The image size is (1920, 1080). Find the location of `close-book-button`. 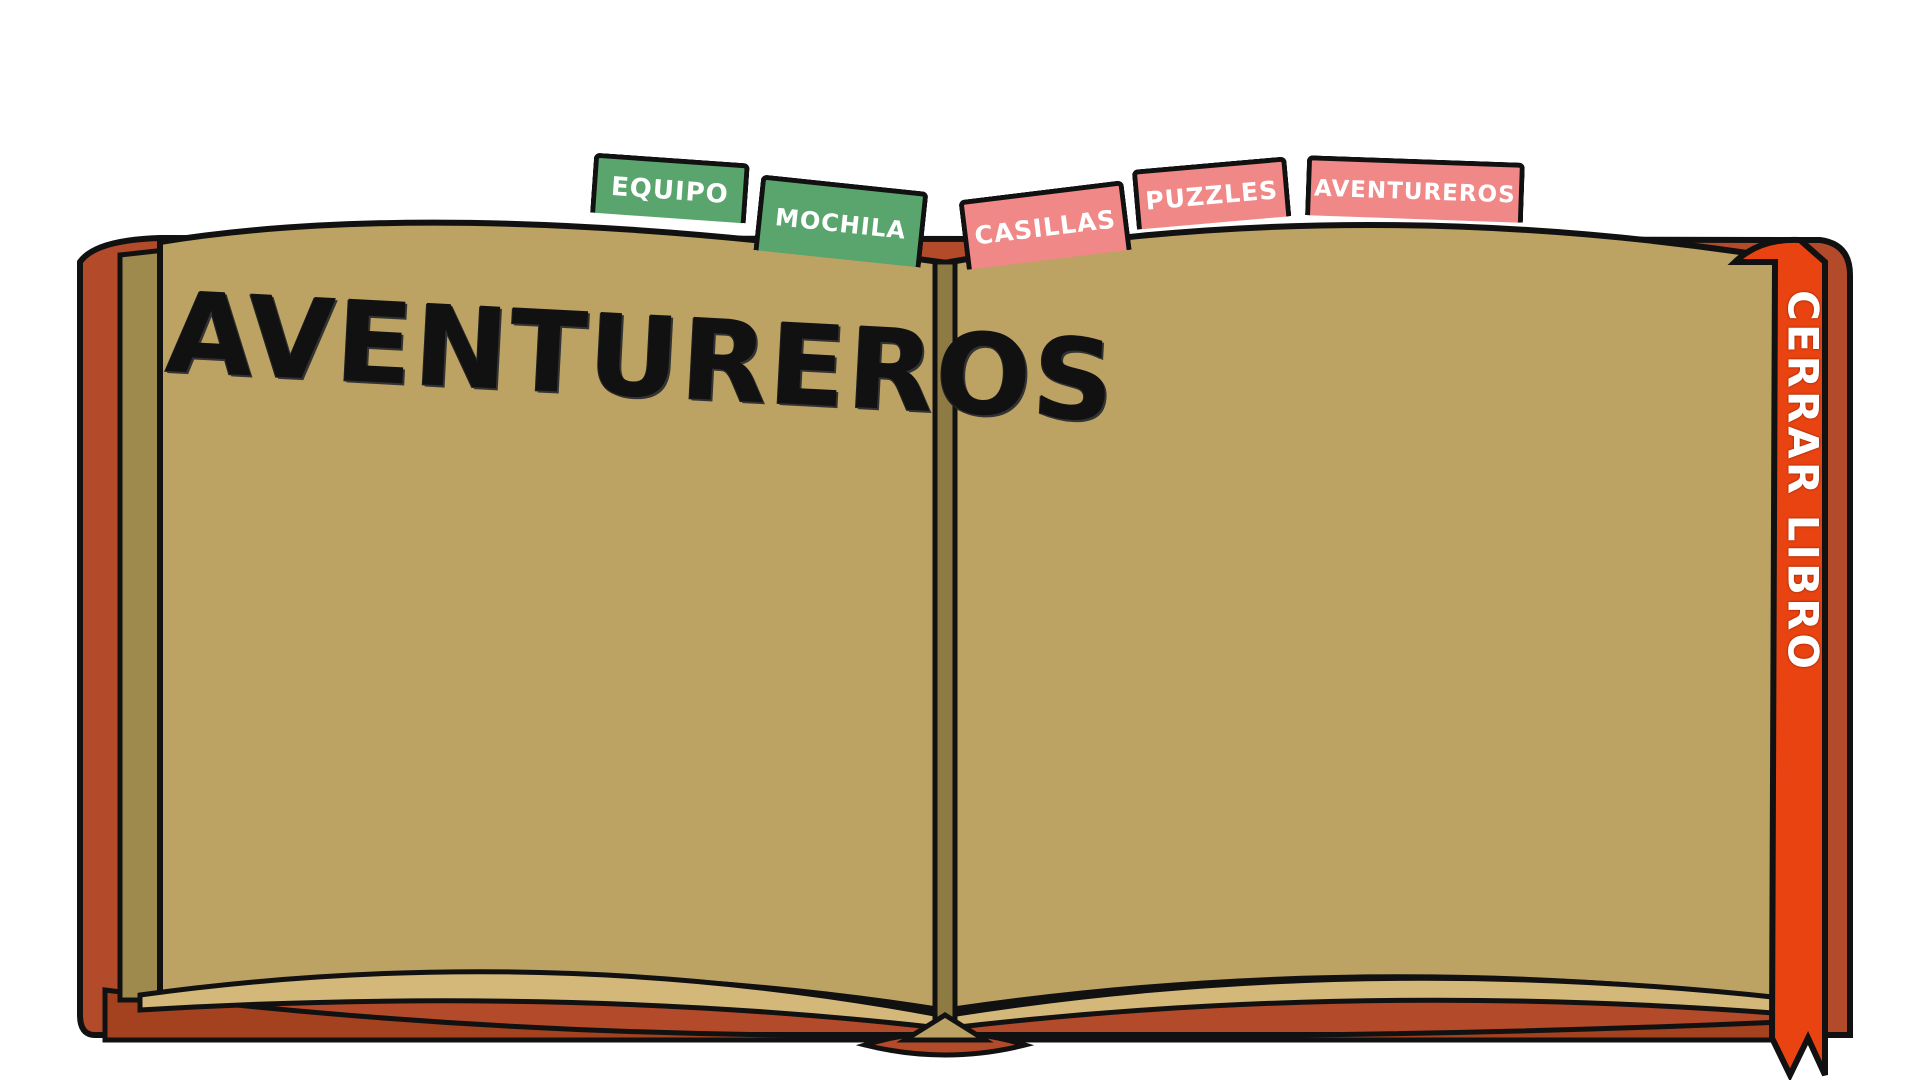

close-book-button is located at coordinates (1803, 636).